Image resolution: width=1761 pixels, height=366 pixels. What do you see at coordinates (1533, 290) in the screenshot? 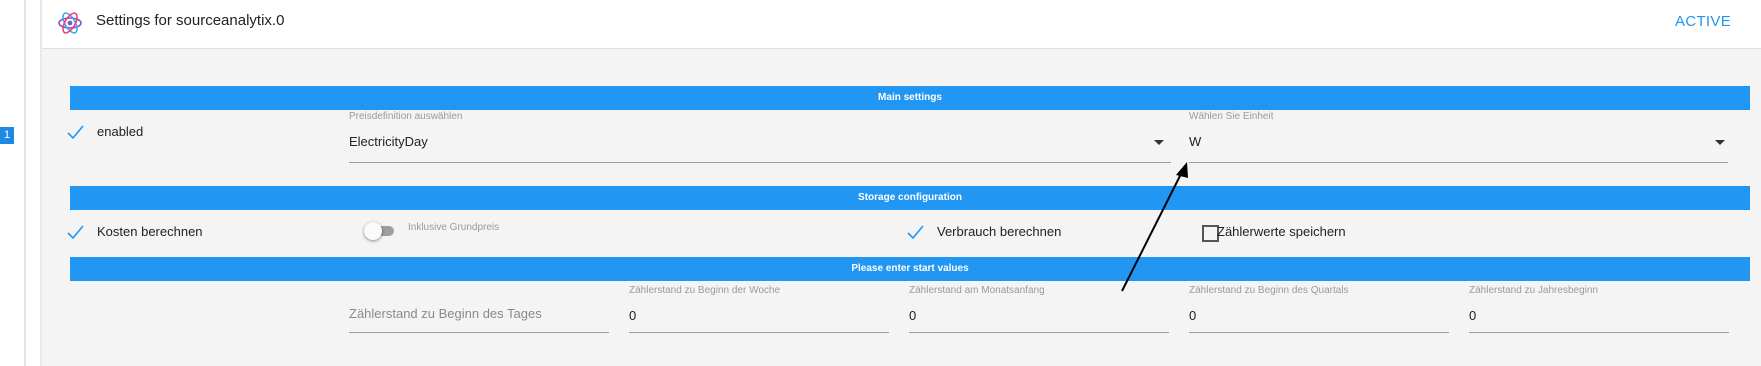
I see `year-start-label: Zählerstand zu Jahresbeginn` at bounding box center [1533, 290].